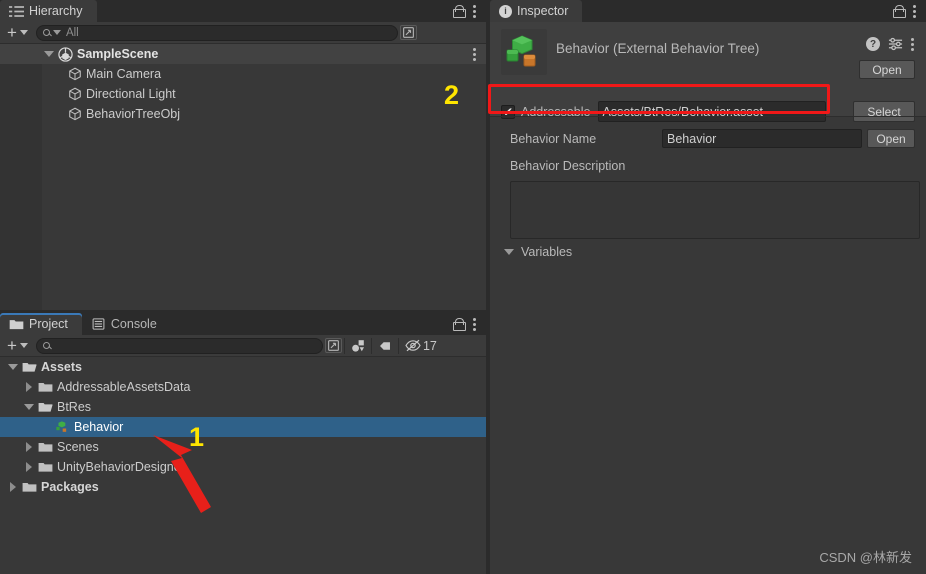 The height and width of the screenshot is (574, 926). What do you see at coordinates (708, 116) in the screenshot?
I see `header-divider` at bounding box center [708, 116].